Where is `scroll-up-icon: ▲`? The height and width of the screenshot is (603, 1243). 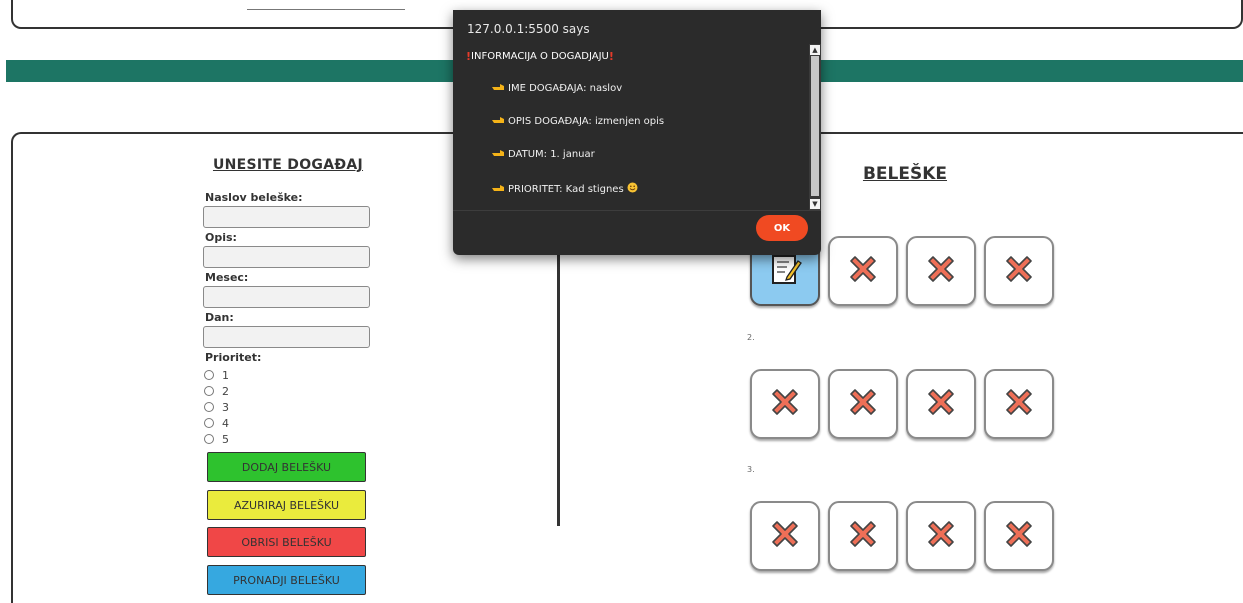 scroll-up-icon: ▲ is located at coordinates (815, 50).